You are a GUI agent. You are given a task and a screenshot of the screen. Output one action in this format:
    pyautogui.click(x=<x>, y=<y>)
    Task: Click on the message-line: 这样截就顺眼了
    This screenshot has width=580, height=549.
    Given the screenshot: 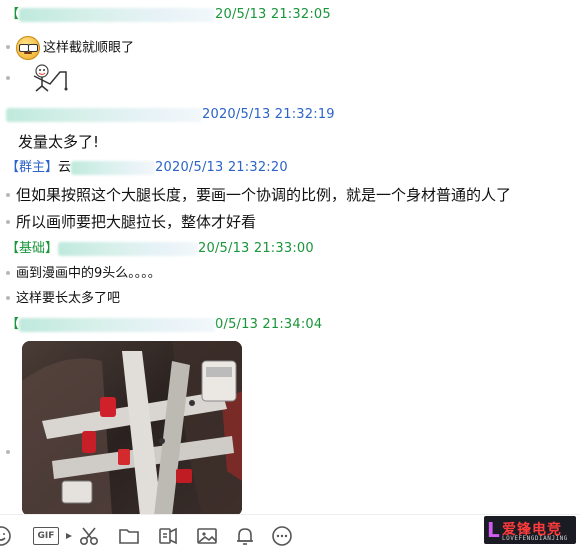 What is the action you would take?
    pyautogui.click(x=70, y=48)
    